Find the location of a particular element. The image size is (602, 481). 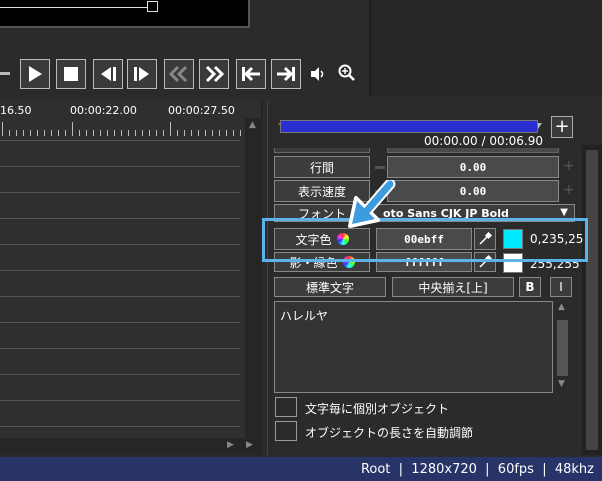

next-frame-icon is located at coordinates (141, 74).